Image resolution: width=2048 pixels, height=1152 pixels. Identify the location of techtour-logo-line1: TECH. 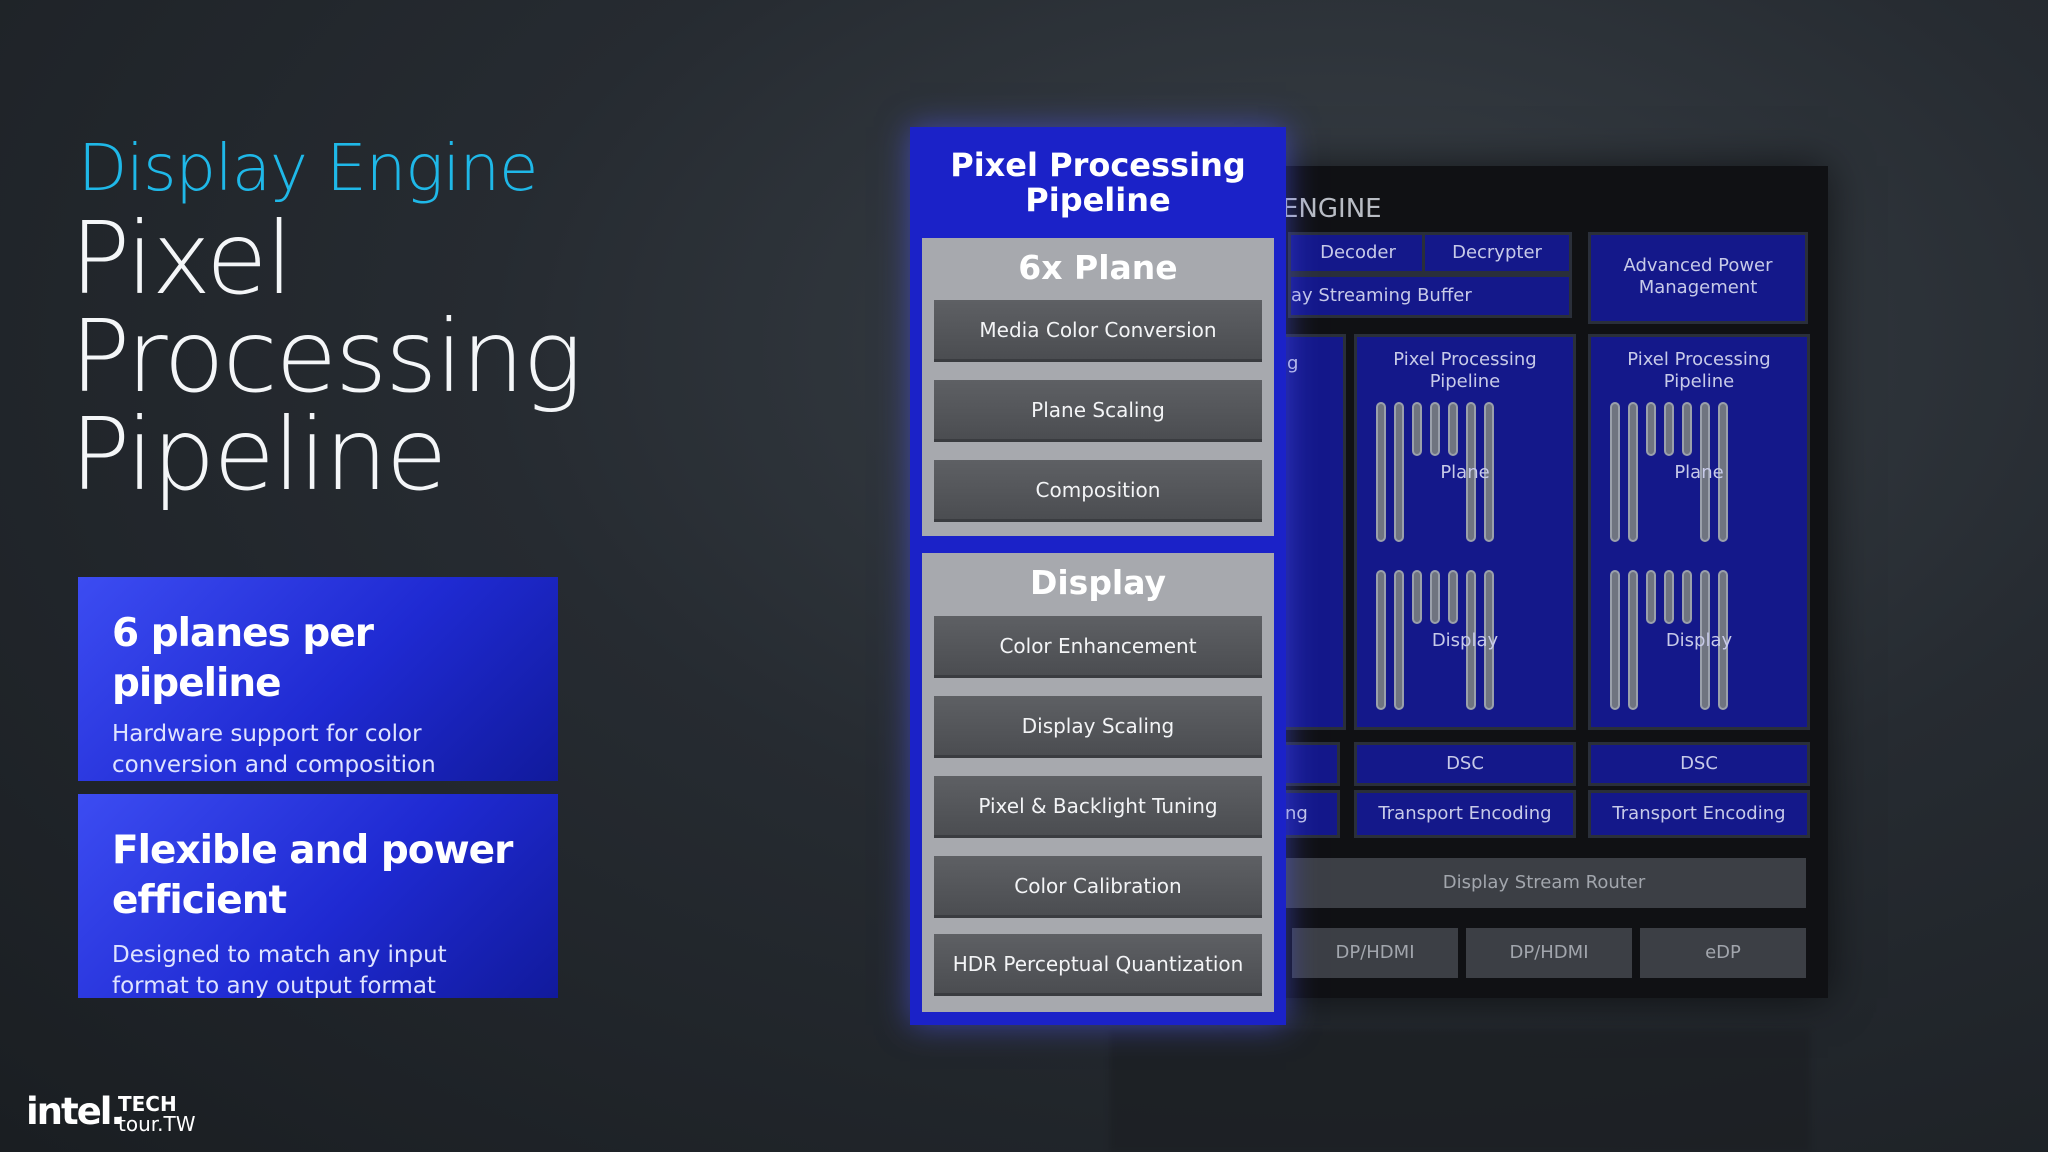
(147, 1104).